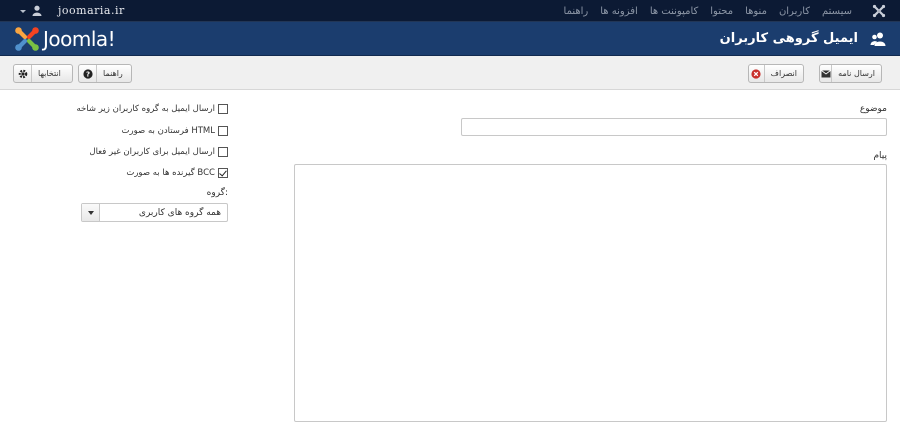  I want to click on option-child-groups: ارسال ایمیل به گروه کاربران زیر شاخه, so click(152, 109).